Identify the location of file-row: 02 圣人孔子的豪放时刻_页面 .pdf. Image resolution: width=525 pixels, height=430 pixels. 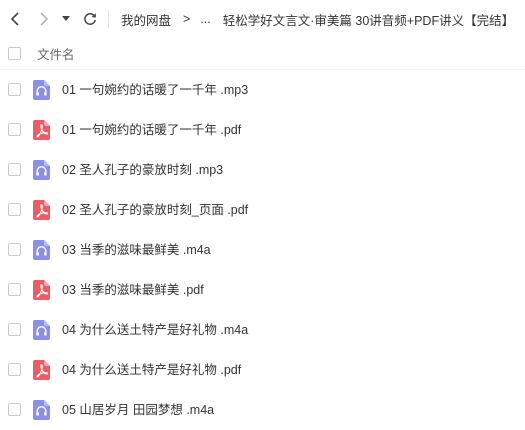
(262, 210).